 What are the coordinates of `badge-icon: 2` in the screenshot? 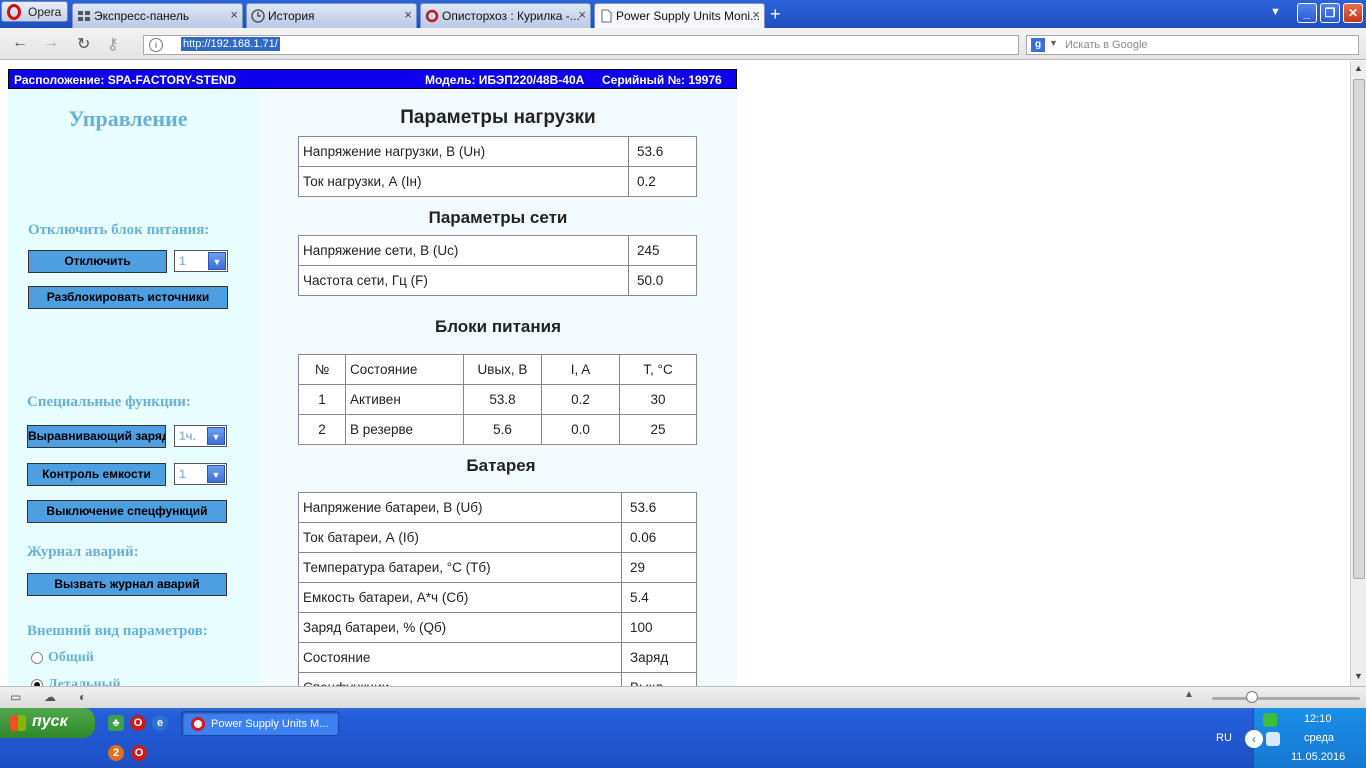 It's located at (116, 753).